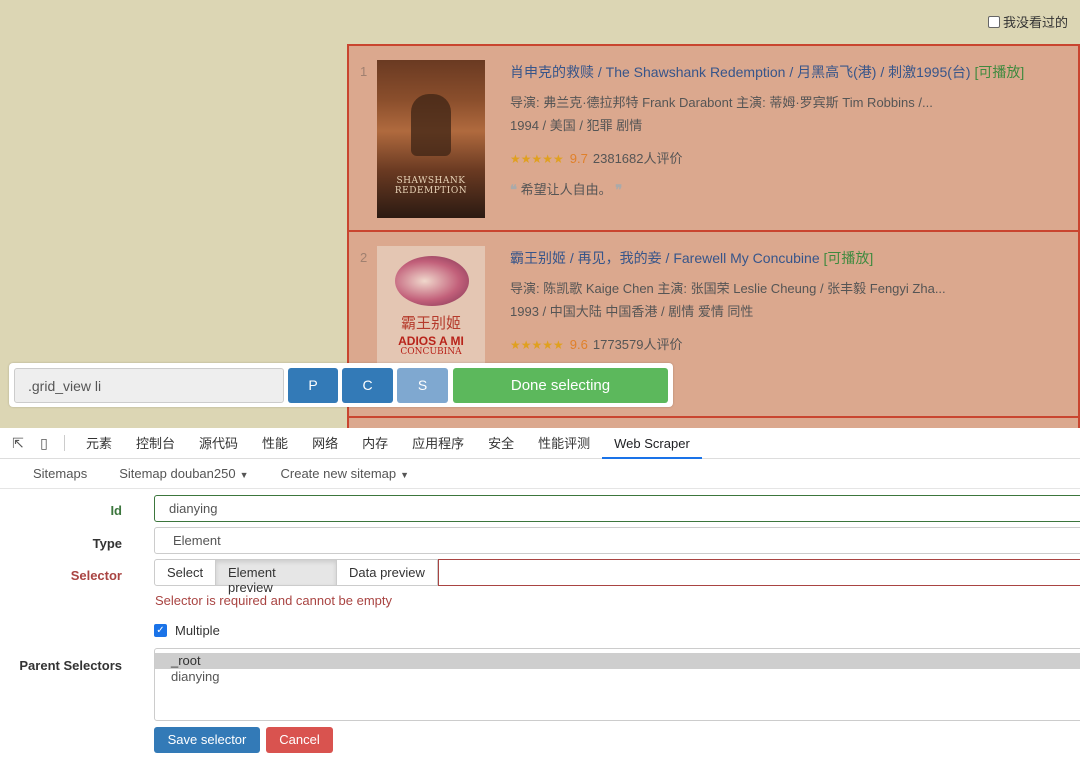 The image size is (1080, 775). Describe the element at coordinates (51, 473) in the screenshot. I see `nav-sitemaps: Sitemaps` at that location.